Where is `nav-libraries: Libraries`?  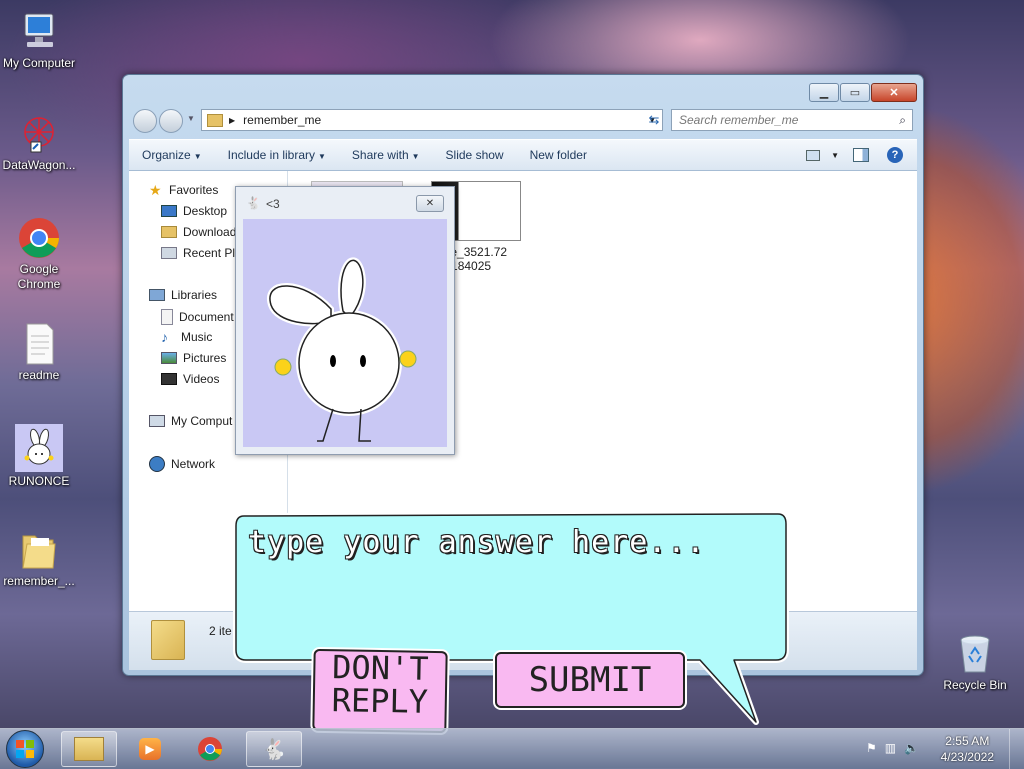 nav-libraries: Libraries is located at coordinates (183, 295).